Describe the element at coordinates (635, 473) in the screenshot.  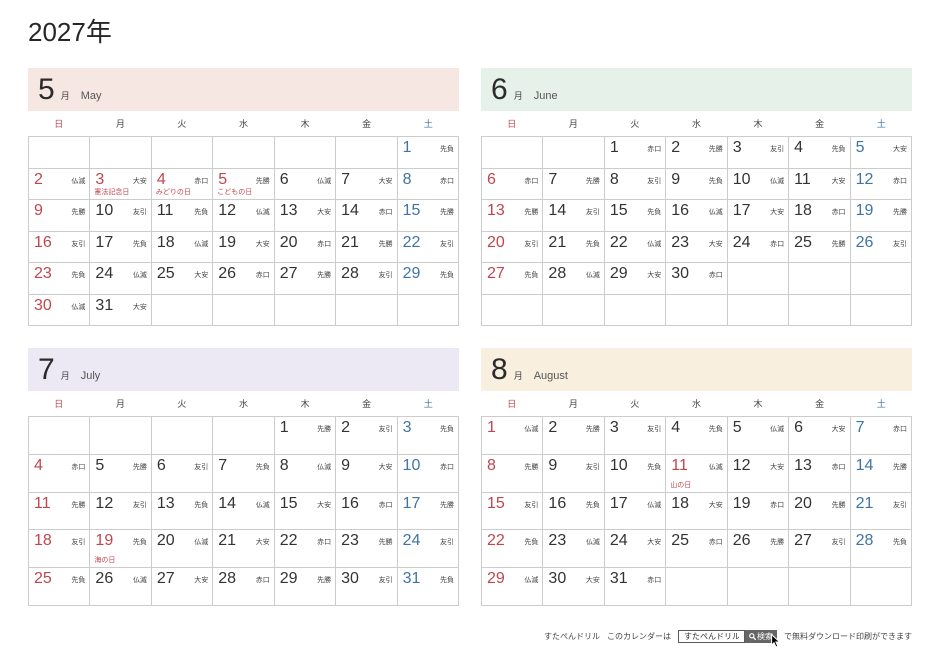
I see `day-cell: 10 先負` at that location.